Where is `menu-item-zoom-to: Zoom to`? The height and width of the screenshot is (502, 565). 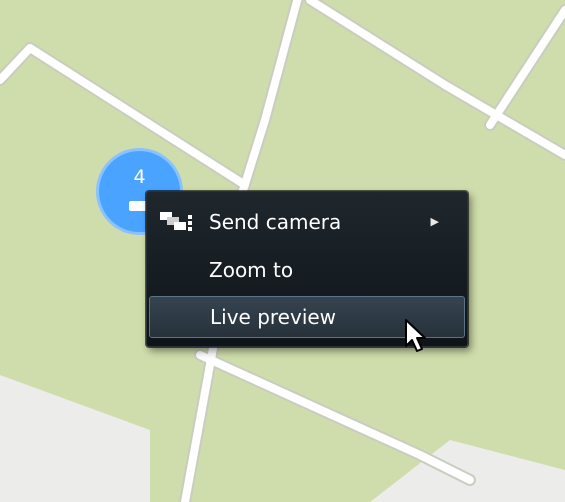 menu-item-zoom-to: Zoom to is located at coordinates (307, 270).